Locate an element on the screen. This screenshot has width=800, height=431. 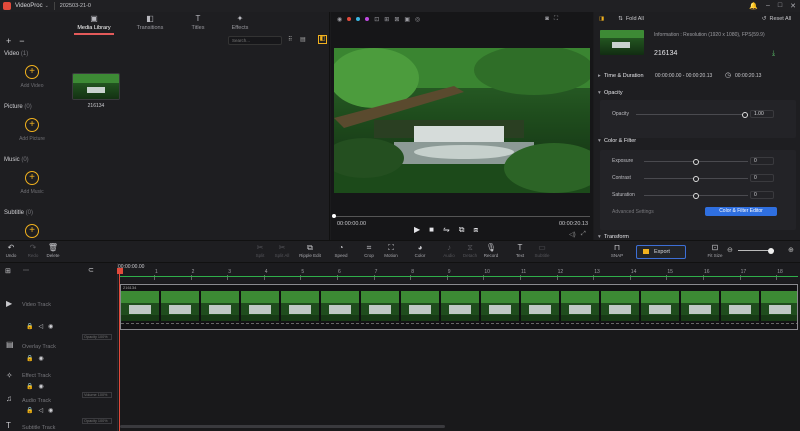
preview-scrubber is located at coordinates (461, 216).